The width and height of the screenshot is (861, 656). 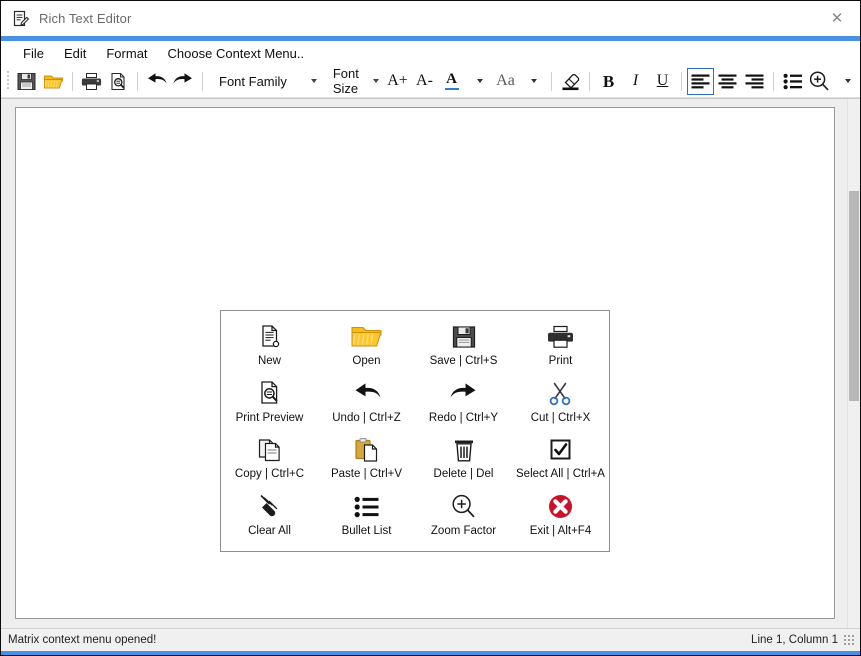 What do you see at coordinates (21, 19) in the screenshot?
I see `notepad-pencil-icon` at bounding box center [21, 19].